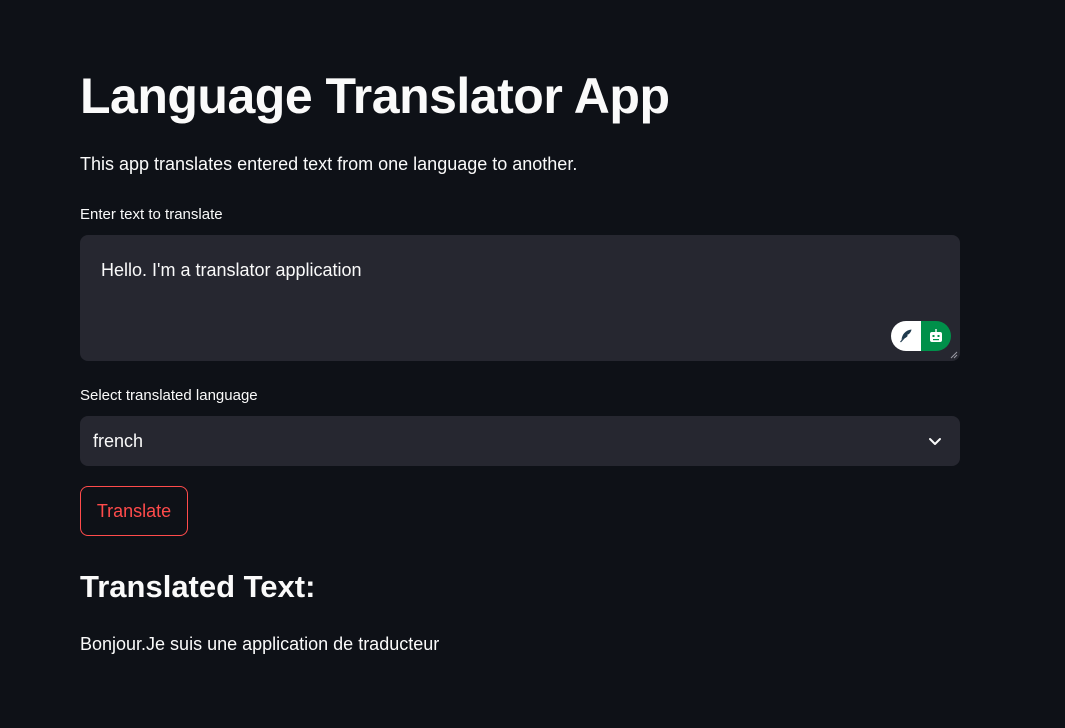 Image resolution: width=1065 pixels, height=728 pixels. I want to click on translated-text-header: Translated Text:, so click(198, 586).